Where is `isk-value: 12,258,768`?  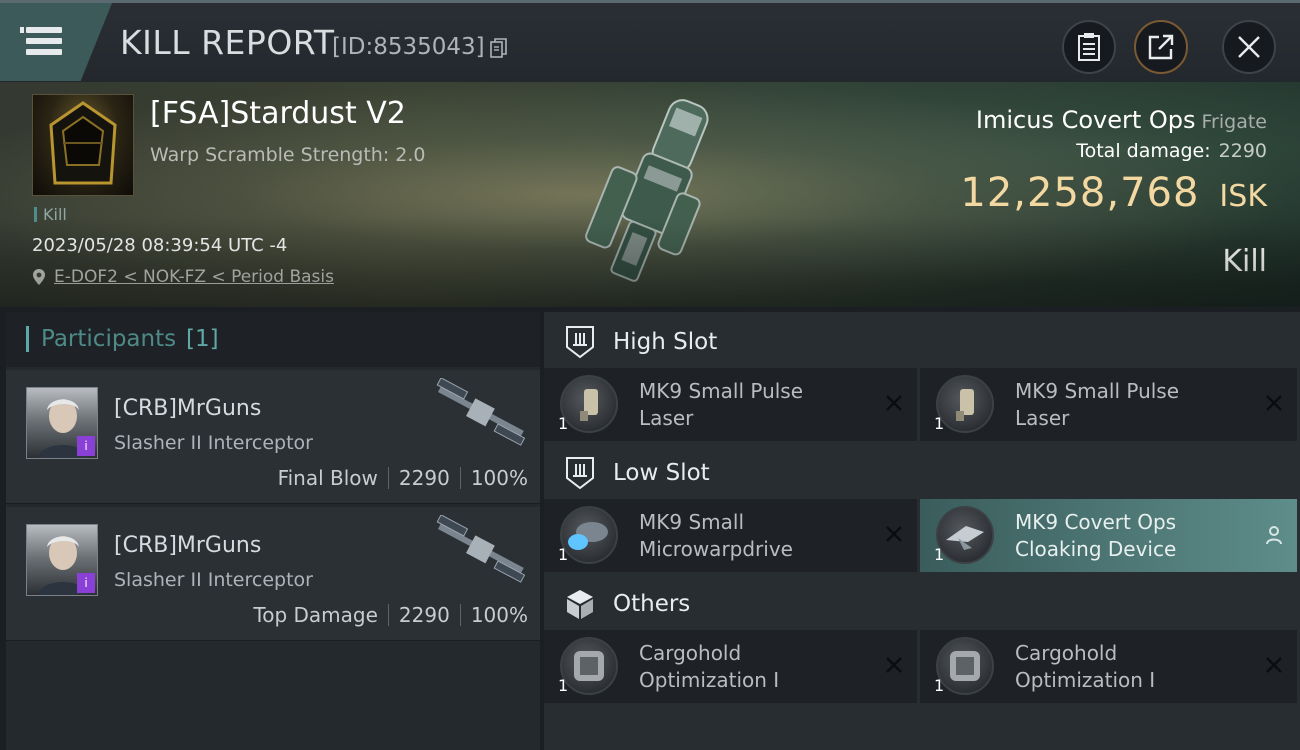
isk-value: 12,258,768 is located at coordinates (1080, 193).